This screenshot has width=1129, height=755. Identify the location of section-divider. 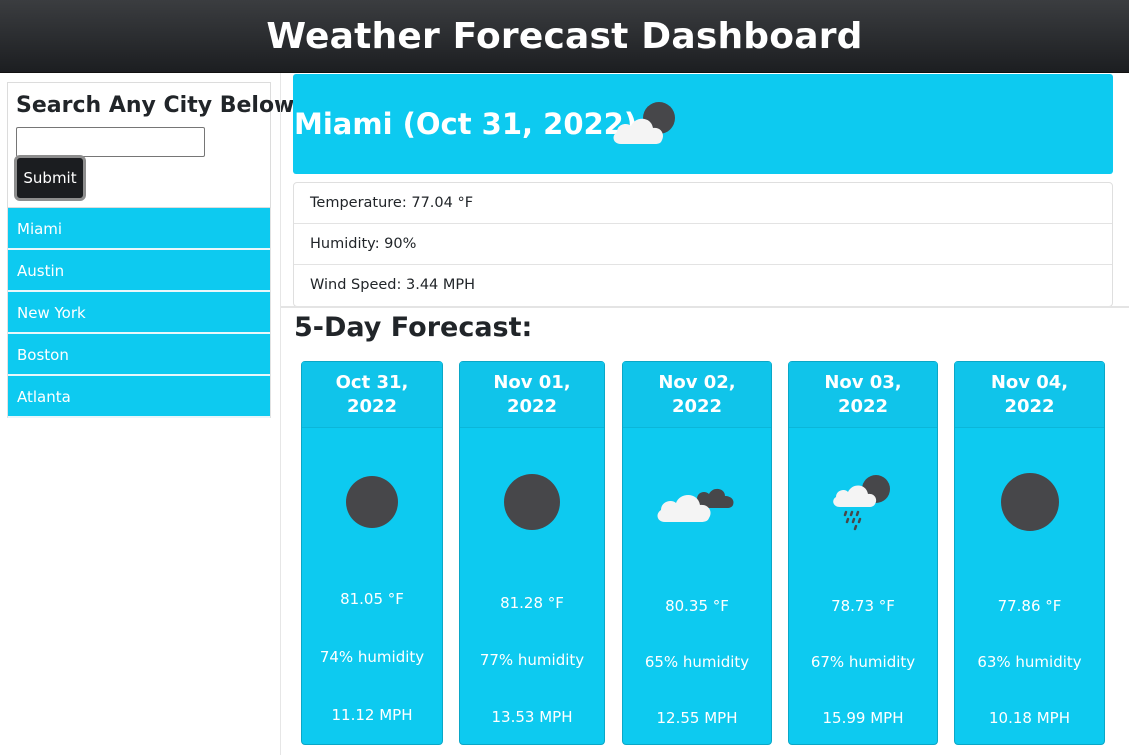
(705, 307).